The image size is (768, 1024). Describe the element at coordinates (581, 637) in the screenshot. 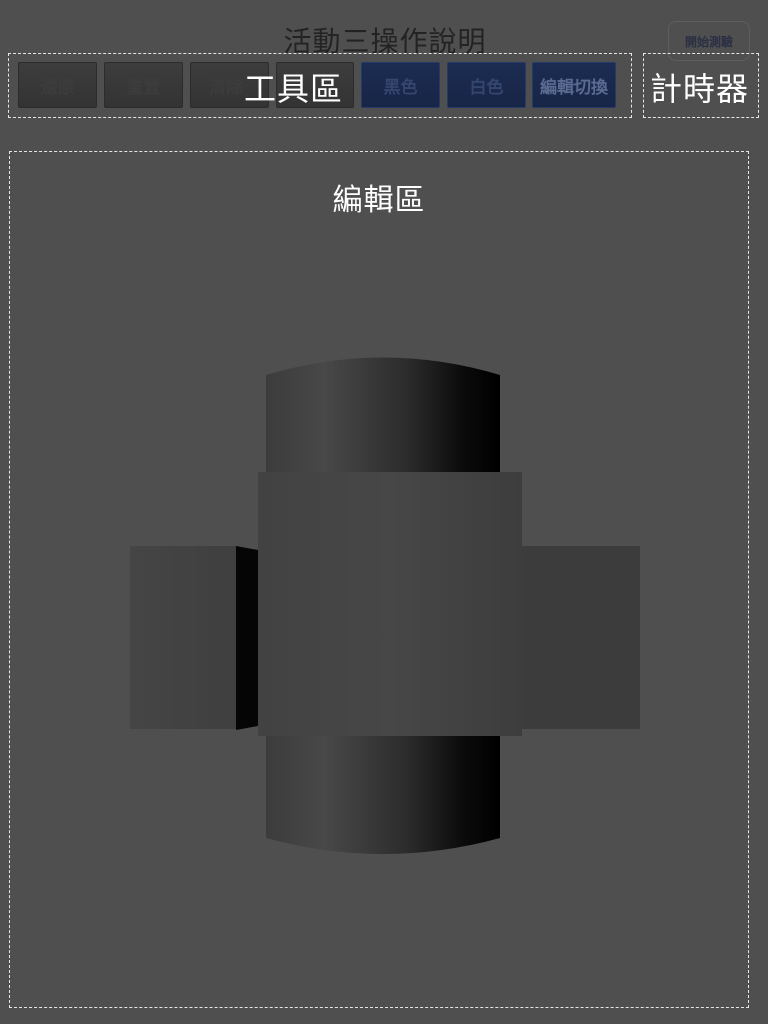

I see `right-cube-shape` at that location.